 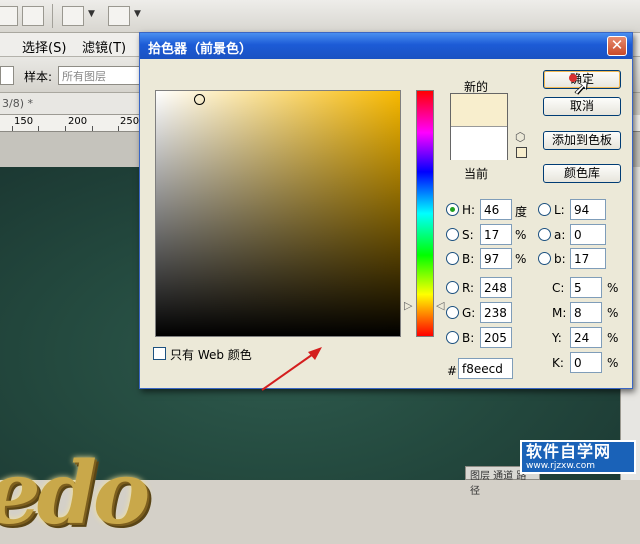 I want to click on hue-slider-left-arrow-icon: ▷, so click(x=408, y=305).